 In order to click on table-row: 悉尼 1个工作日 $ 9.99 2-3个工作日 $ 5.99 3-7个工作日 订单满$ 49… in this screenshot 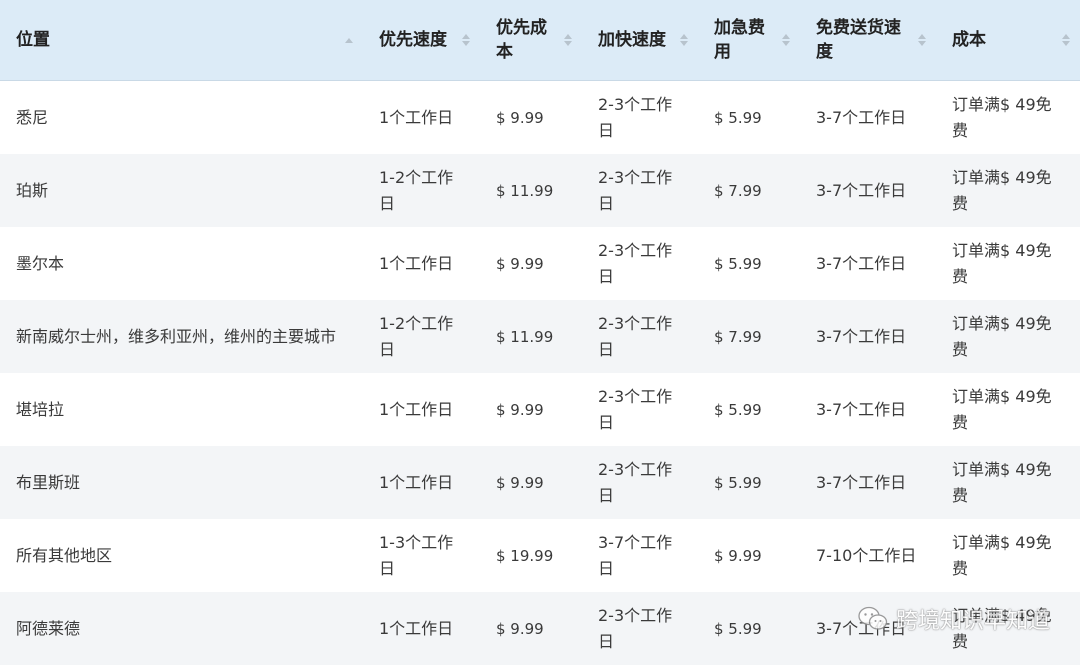, I will do `click(540, 117)`.